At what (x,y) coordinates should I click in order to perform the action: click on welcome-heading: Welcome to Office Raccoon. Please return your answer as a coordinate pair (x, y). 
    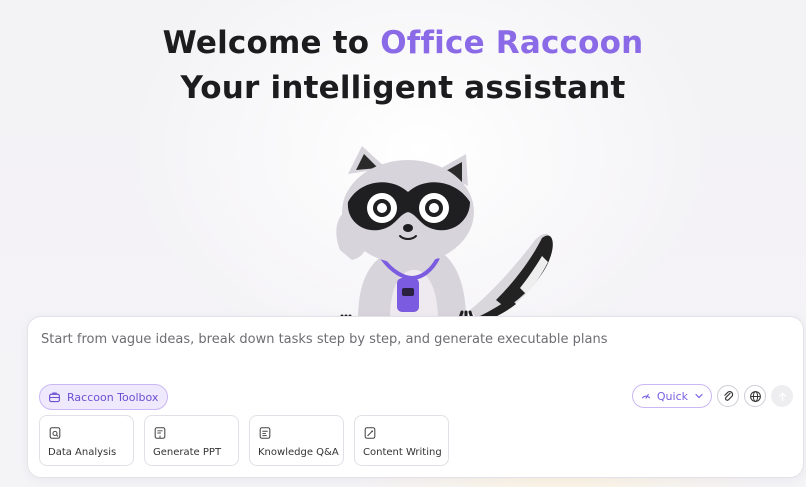
    Looking at the image, I should click on (403, 43).